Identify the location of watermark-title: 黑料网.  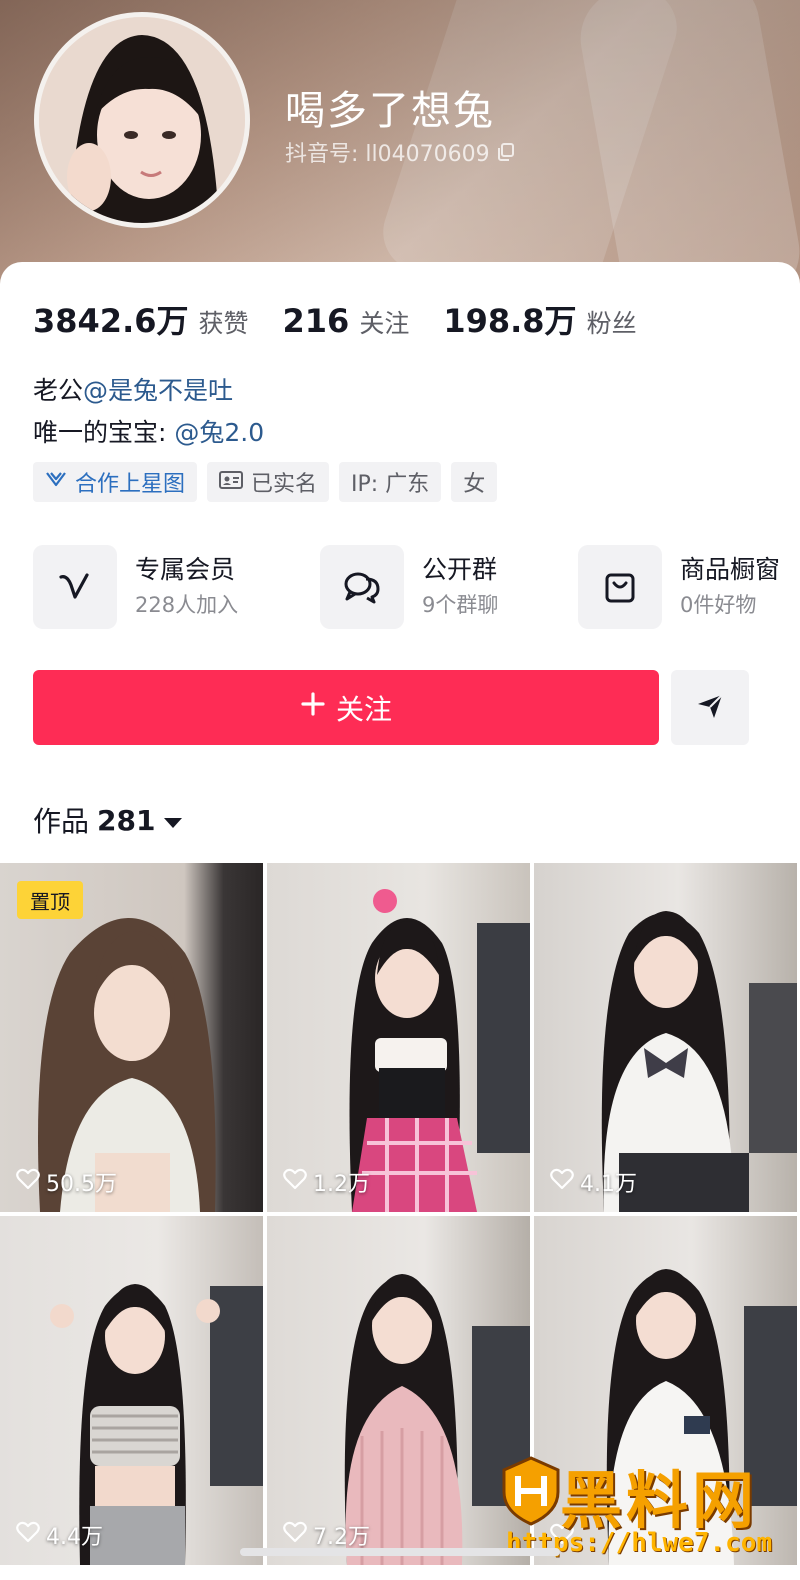
(659, 1500).